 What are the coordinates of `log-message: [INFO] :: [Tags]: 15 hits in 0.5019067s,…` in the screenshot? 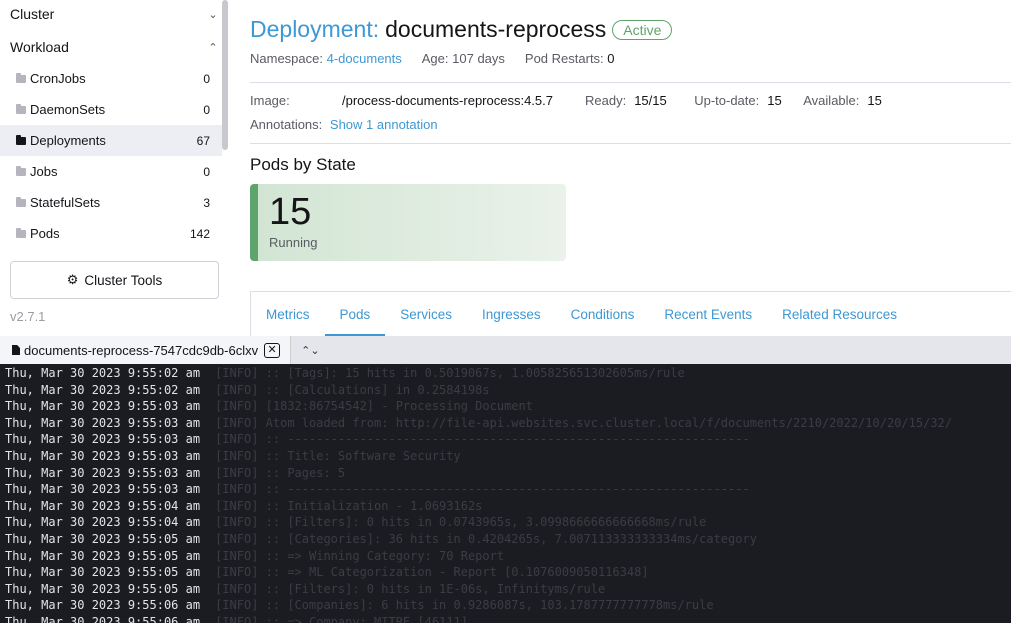 It's located at (450, 373).